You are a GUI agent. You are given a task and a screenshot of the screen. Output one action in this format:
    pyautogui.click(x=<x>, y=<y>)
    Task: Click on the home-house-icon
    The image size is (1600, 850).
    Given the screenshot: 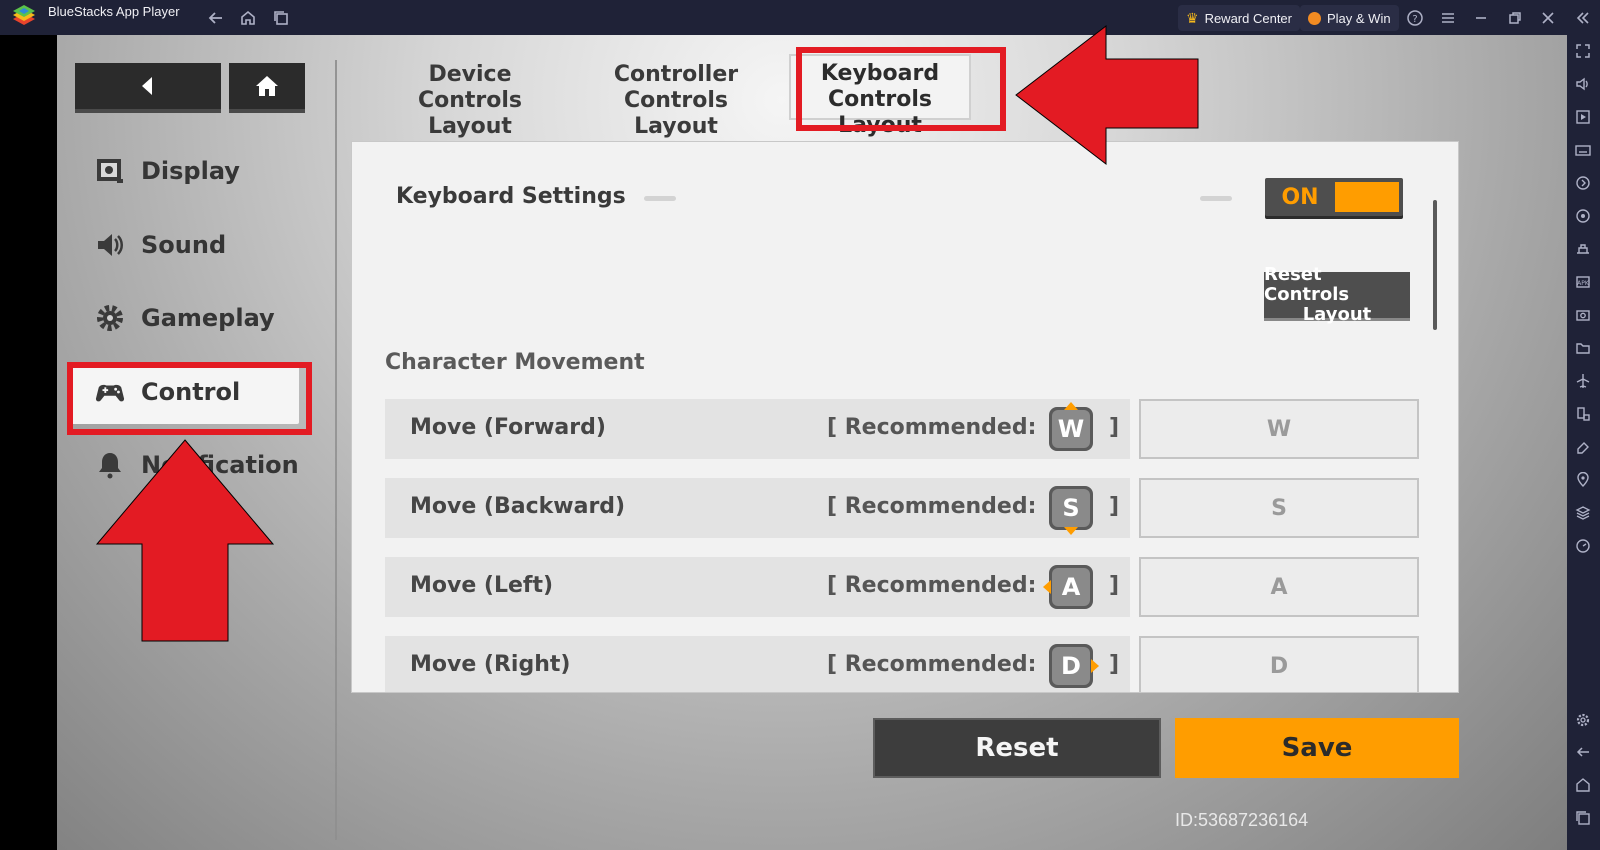 What is the action you would take?
    pyautogui.click(x=267, y=86)
    